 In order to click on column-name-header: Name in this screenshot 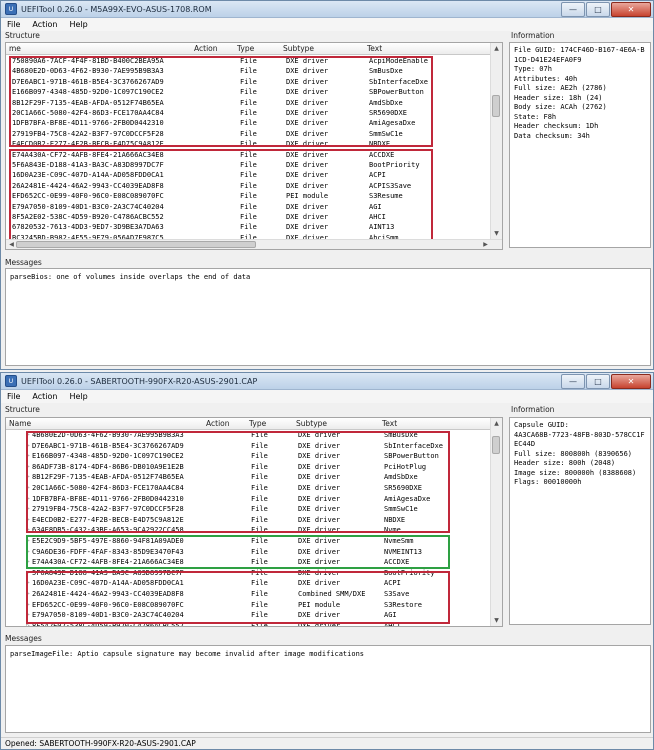, I will do `click(20, 423)`.